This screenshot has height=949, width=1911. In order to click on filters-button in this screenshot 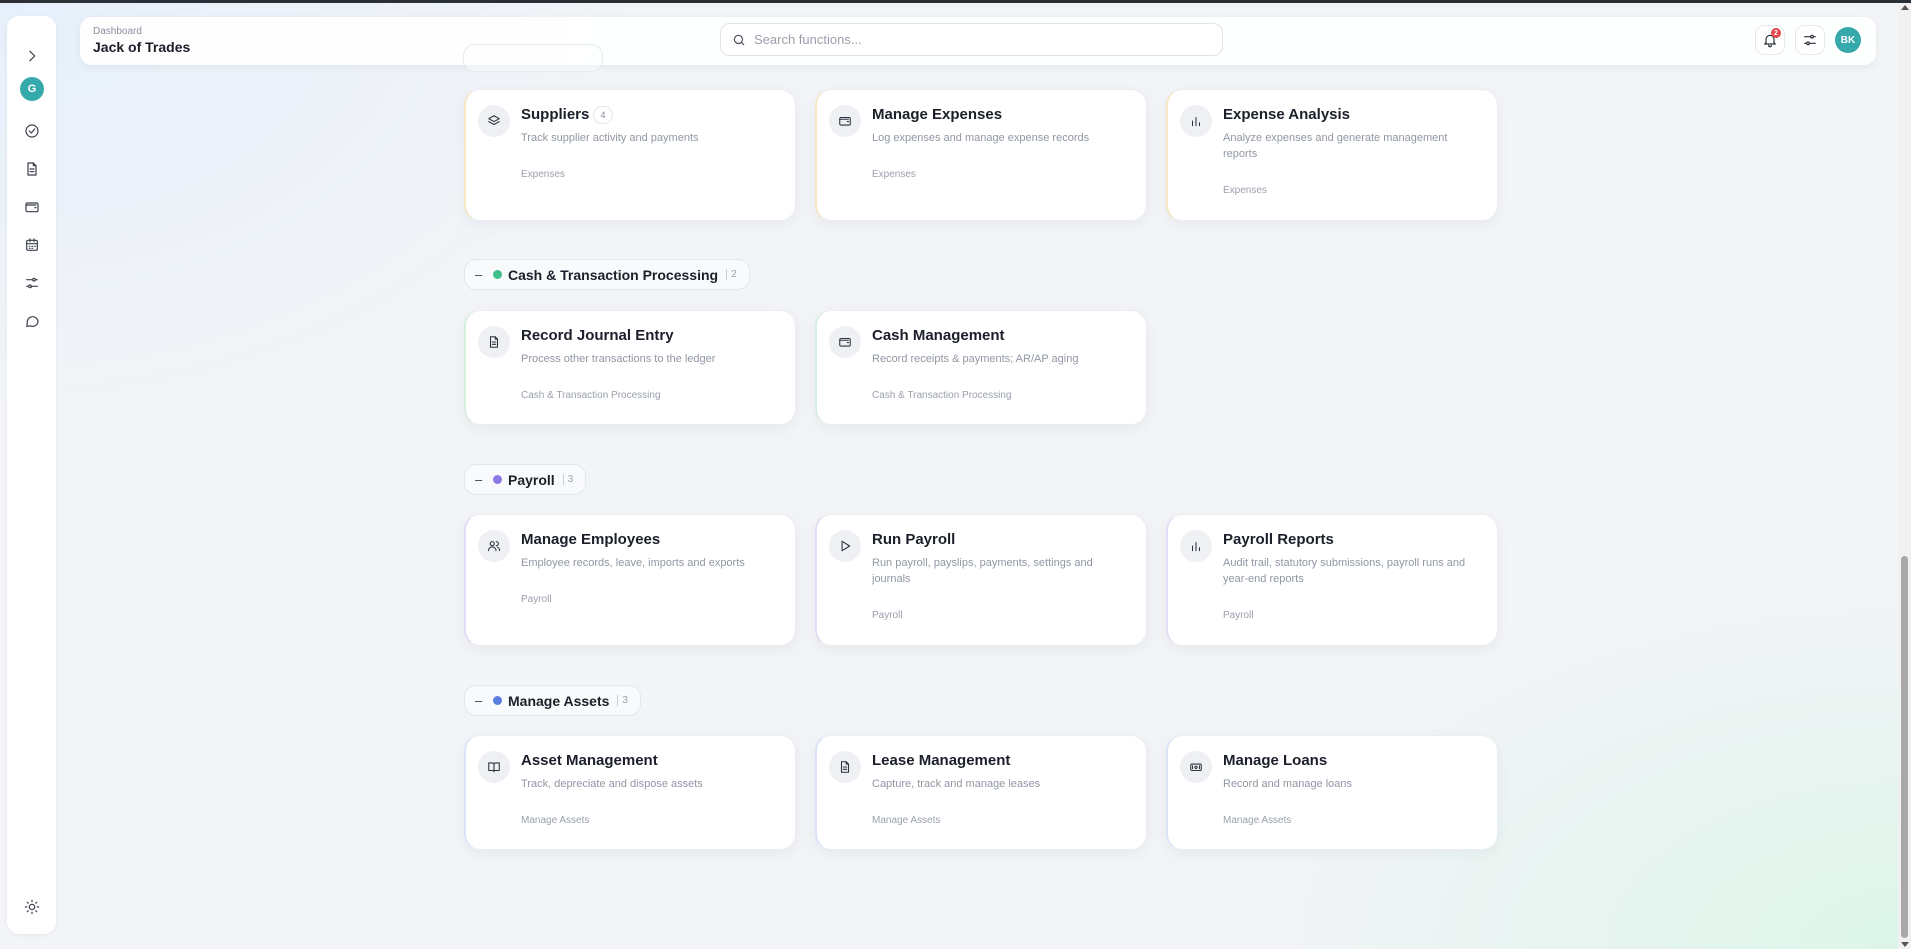, I will do `click(1810, 40)`.